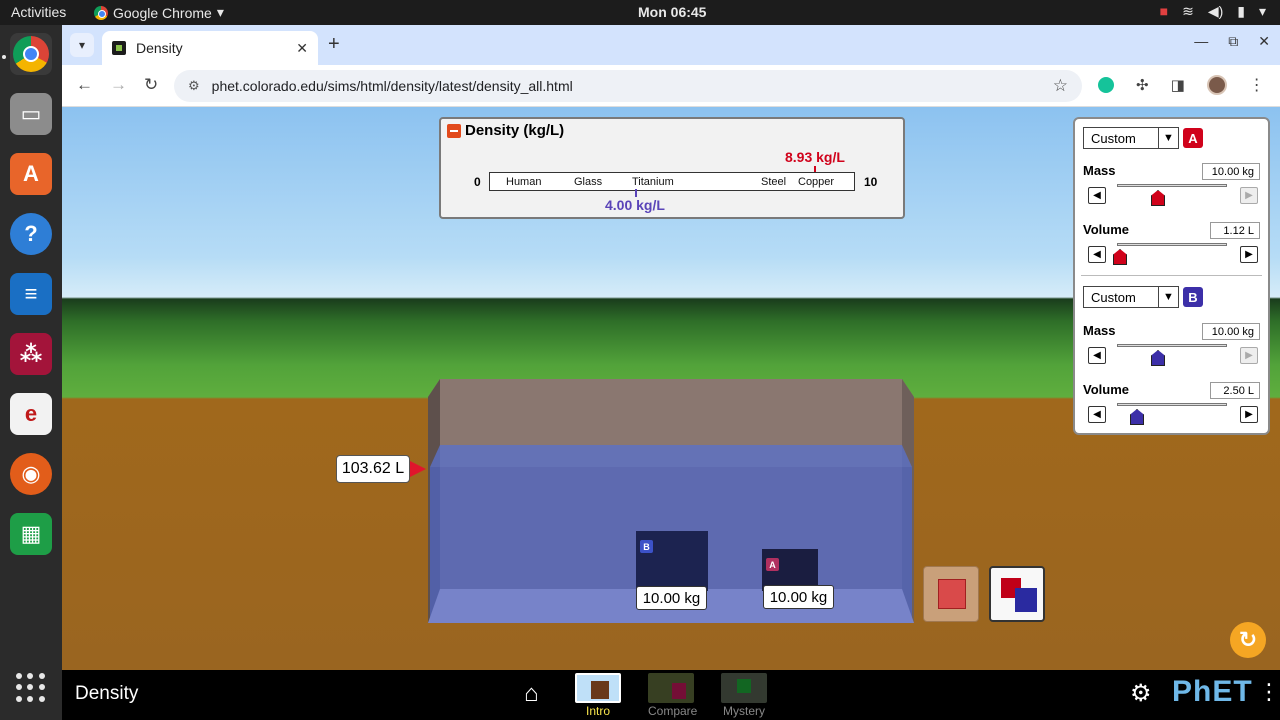 The width and height of the screenshot is (1280, 720). What do you see at coordinates (1106, 229) in the screenshot?
I see `block-a-volume-label: Volume` at bounding box center [1106, 229].